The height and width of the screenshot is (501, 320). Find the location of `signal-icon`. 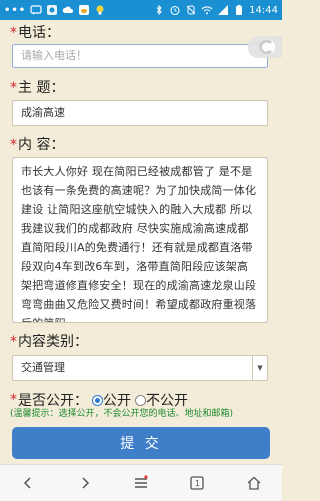

signal-icon is located at coordinates (223, 10).